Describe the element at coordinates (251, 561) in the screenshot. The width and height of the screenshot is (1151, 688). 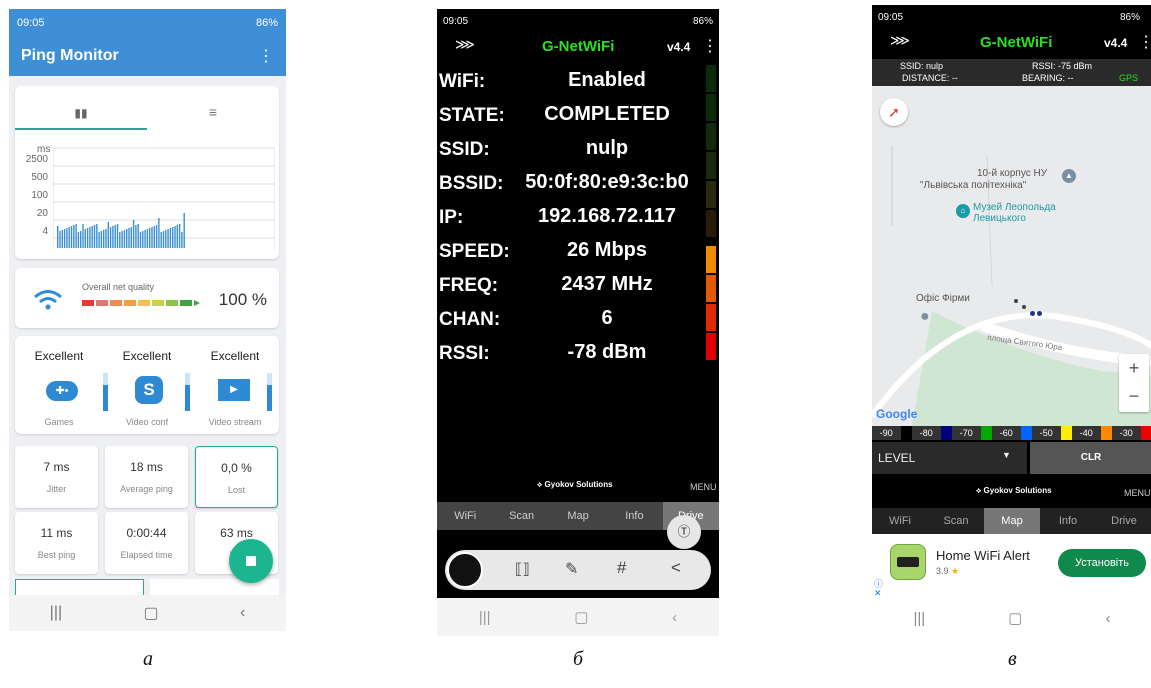
I see `stop-fab-button` at that location.